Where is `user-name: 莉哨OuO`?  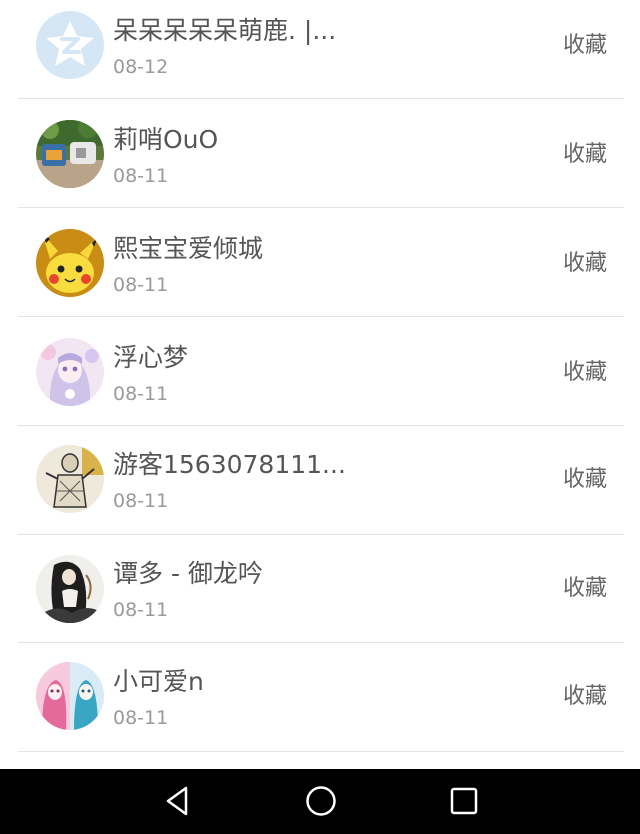 user-name: 莉哨OuO is located at coordinates (166, 139).